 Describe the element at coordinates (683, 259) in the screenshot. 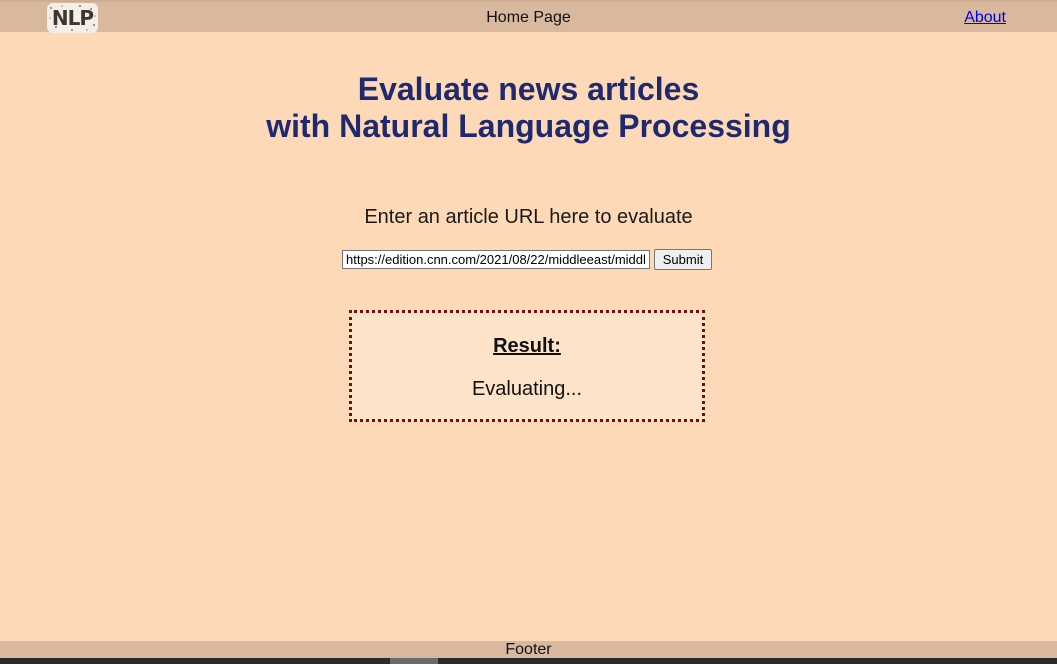

I see `submit-button: Submit` at that location.